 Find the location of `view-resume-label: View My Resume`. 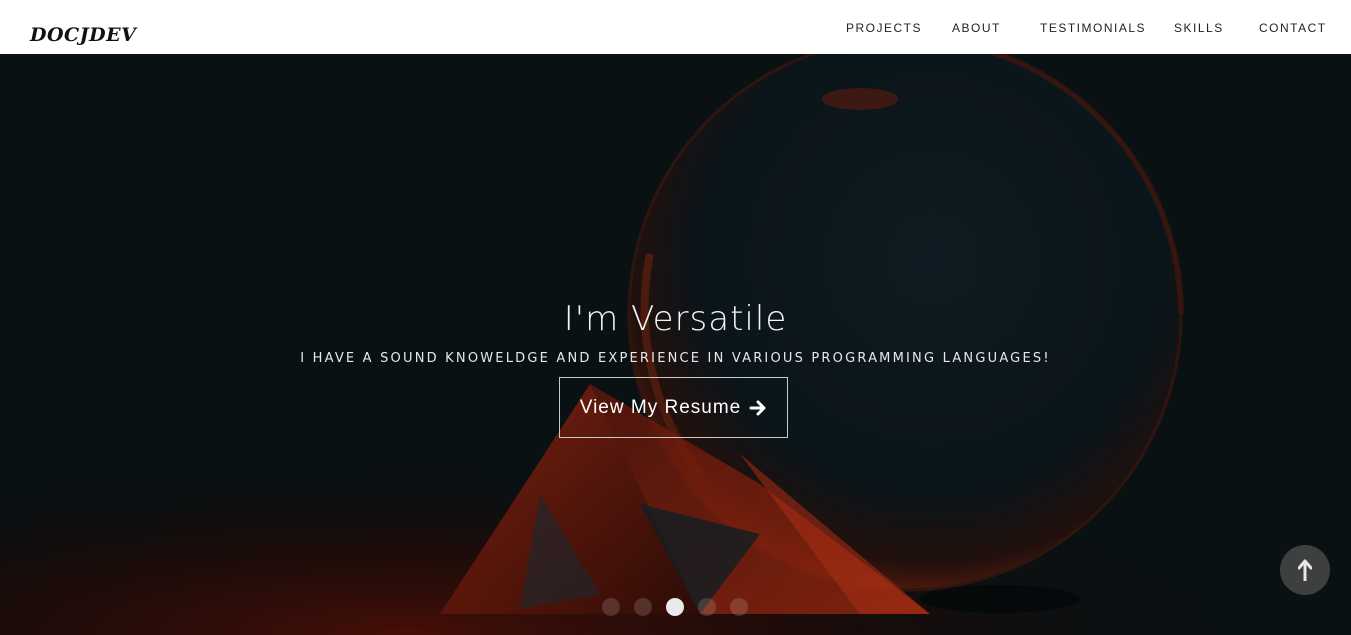

view-resume-label: View My Resume is located at coordinates (660, 407).